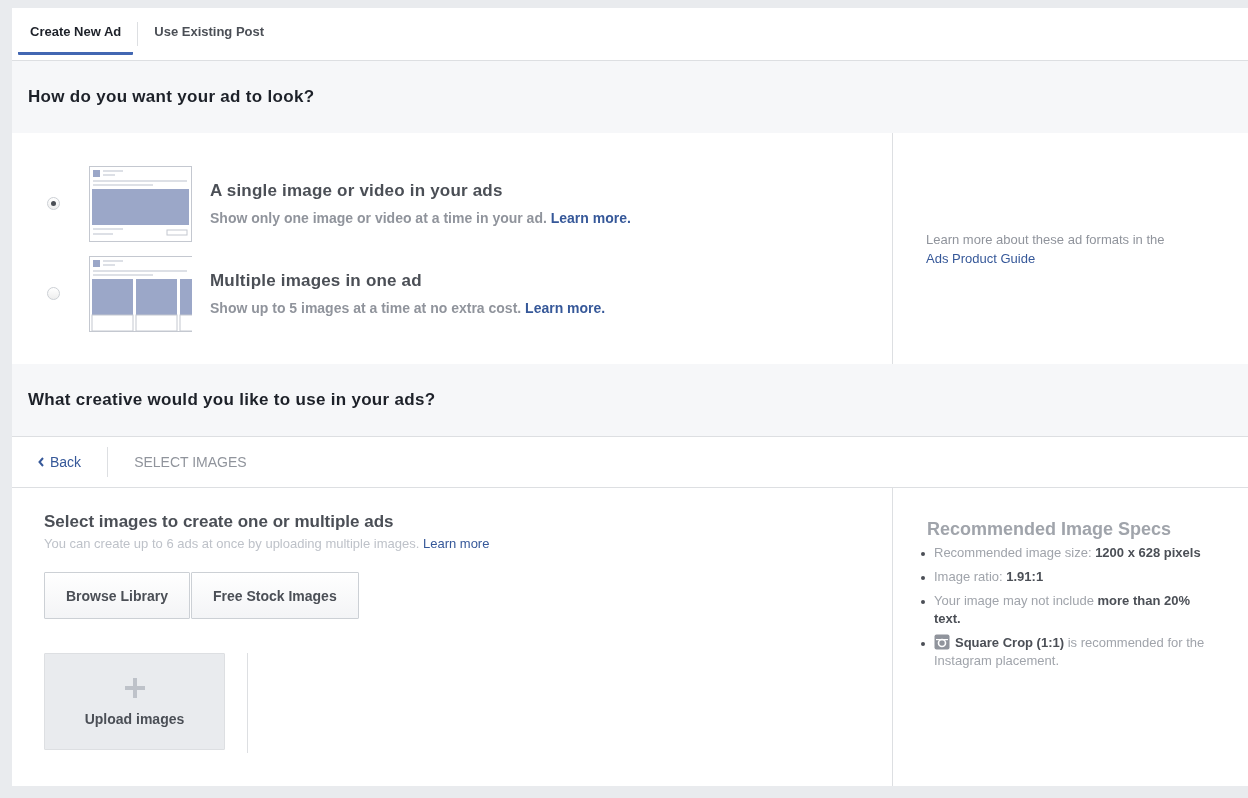 Image resolution: width=1248 pixels, height=798 pixels. Describe the element at coordinates (316, 281) in the screenshot. I see `format-title: Multiple images in one ad` at that location.